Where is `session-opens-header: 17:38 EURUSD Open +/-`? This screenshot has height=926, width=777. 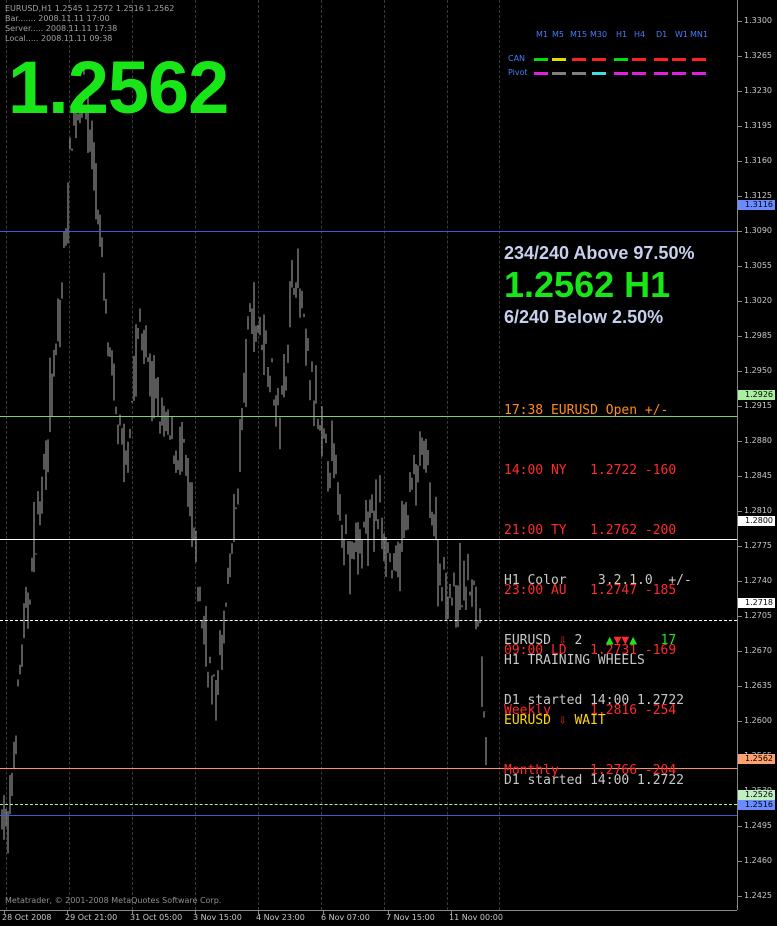 session-opens-header: 17:38 EURUSD Open +/- is located at coordinates (586, 410).